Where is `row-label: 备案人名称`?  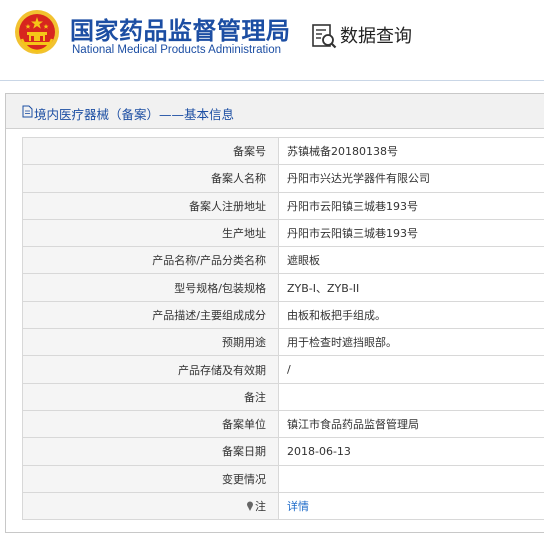
row-label: 备案人名称 is located at coordinates (150, 178).